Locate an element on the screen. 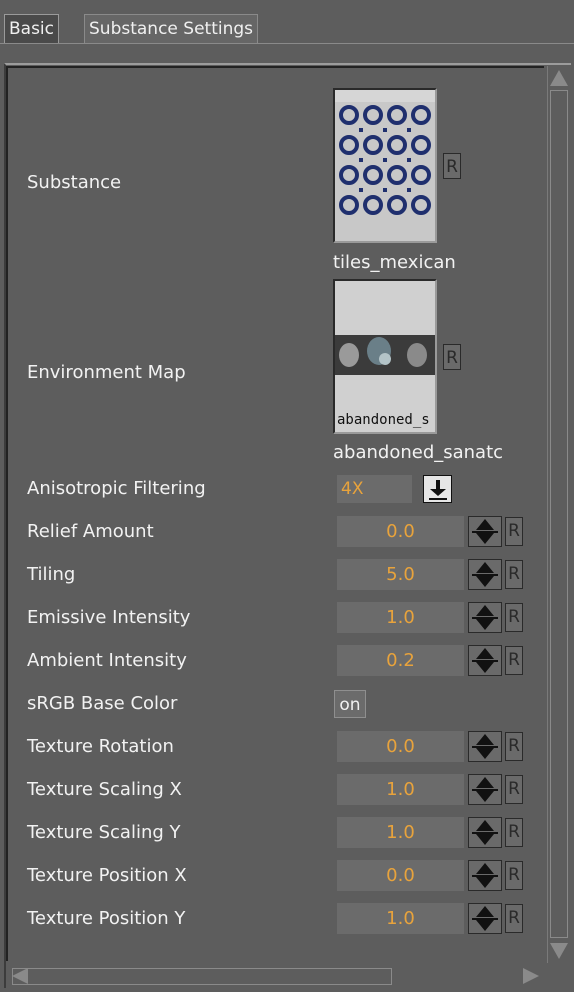 The width and height of the screenshot is (574, 992). anisotropic-filtering-dropdown-button is located at coordinates (437, 489).